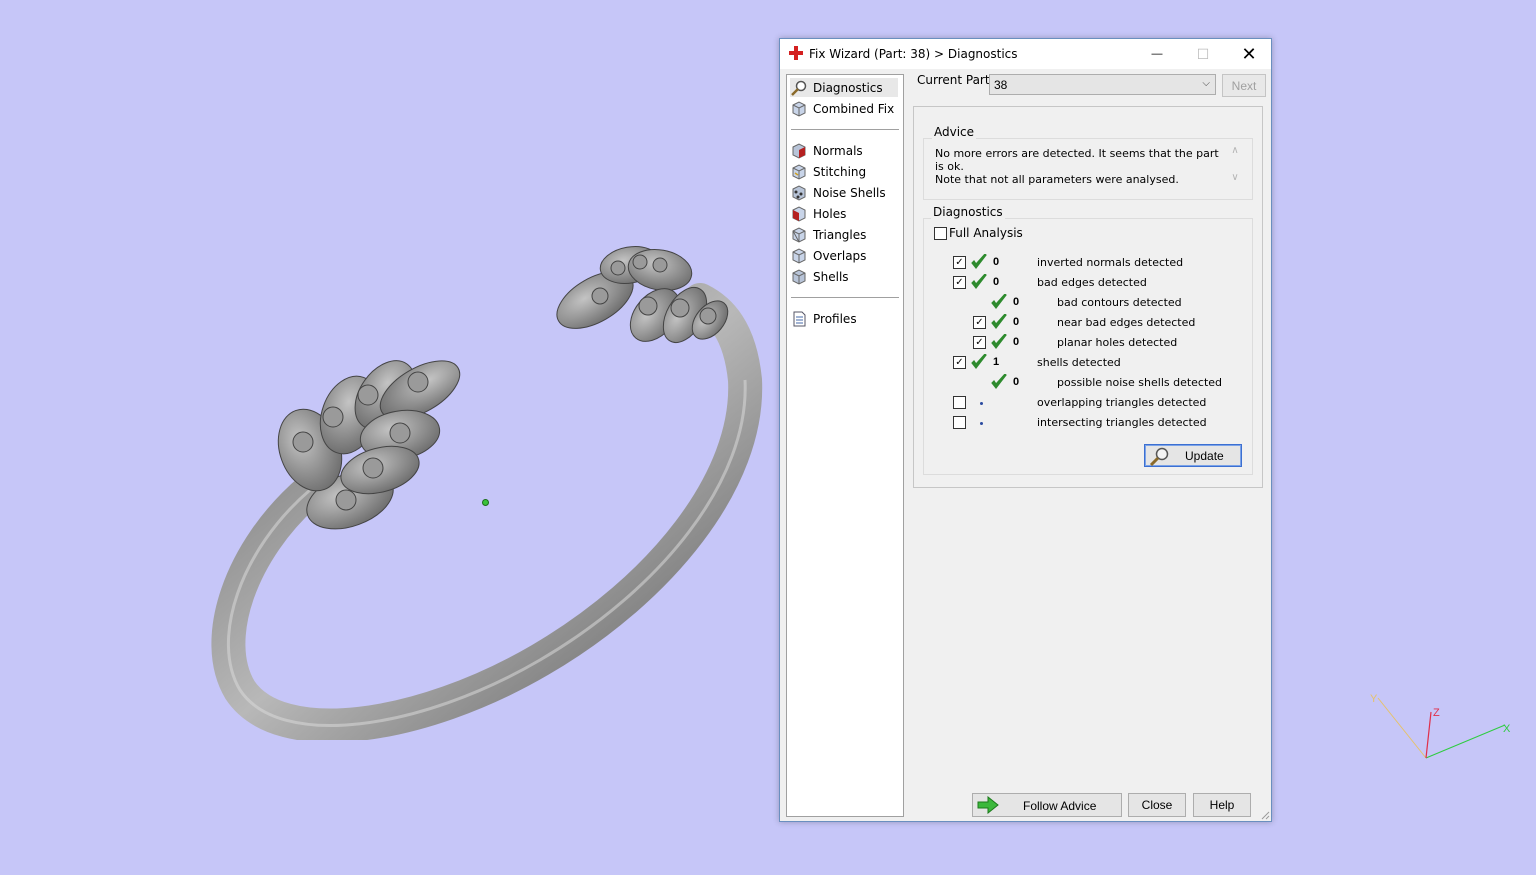 The height and width of the screenshot is (875, 1536). What do you see at coordinates (835, 318) in the screenshot?
I see `sidebar-item-label: Profiles` at bounding box center [835, 318].